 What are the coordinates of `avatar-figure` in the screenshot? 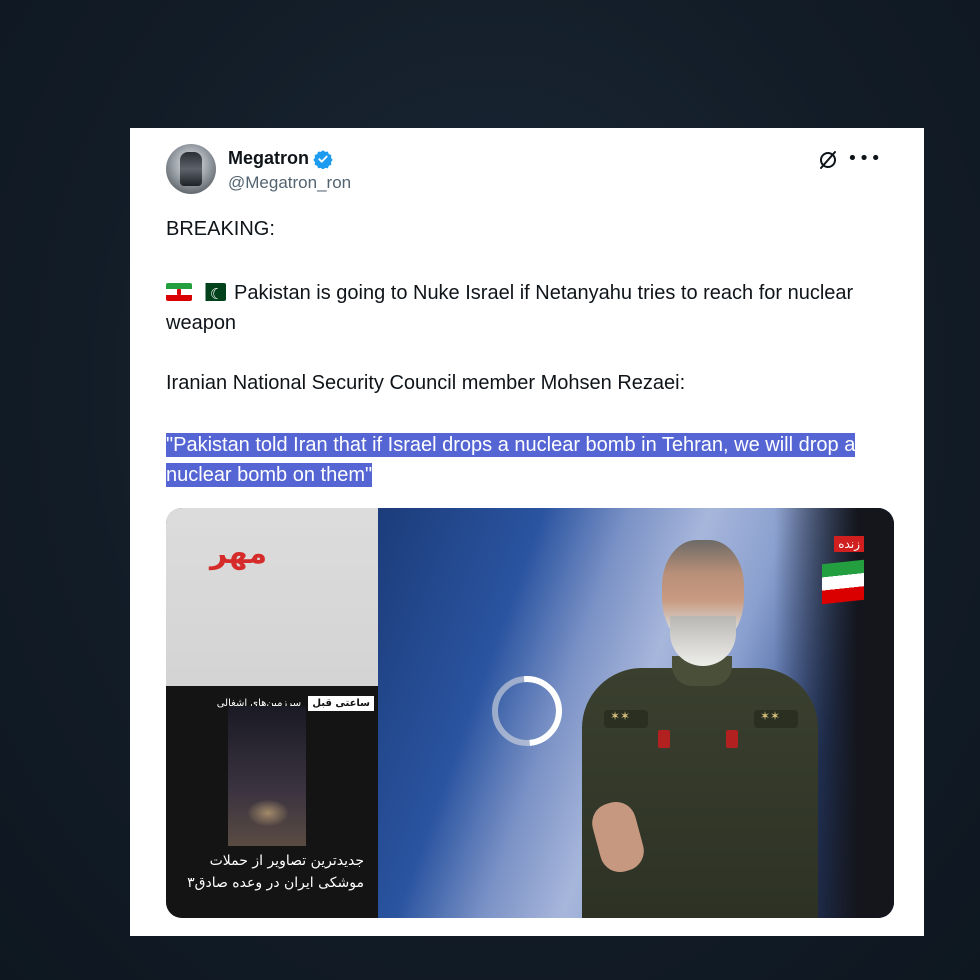 It's located at (191, 169).